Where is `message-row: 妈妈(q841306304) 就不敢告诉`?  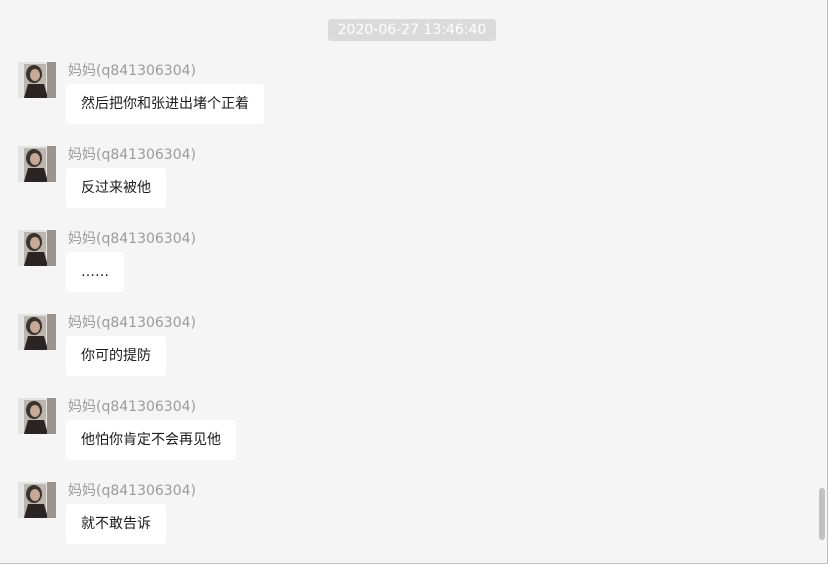
message-row: 妈妈(q841306304) 就不敢告诉 is located at coordinates (400, 522).